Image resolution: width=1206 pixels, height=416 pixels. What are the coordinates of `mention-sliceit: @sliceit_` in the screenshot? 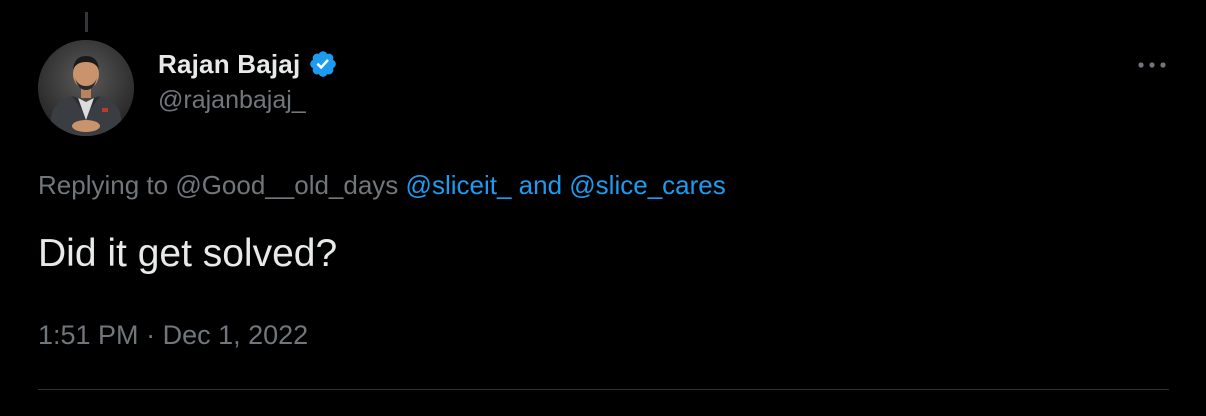 It's located at (459, 185).